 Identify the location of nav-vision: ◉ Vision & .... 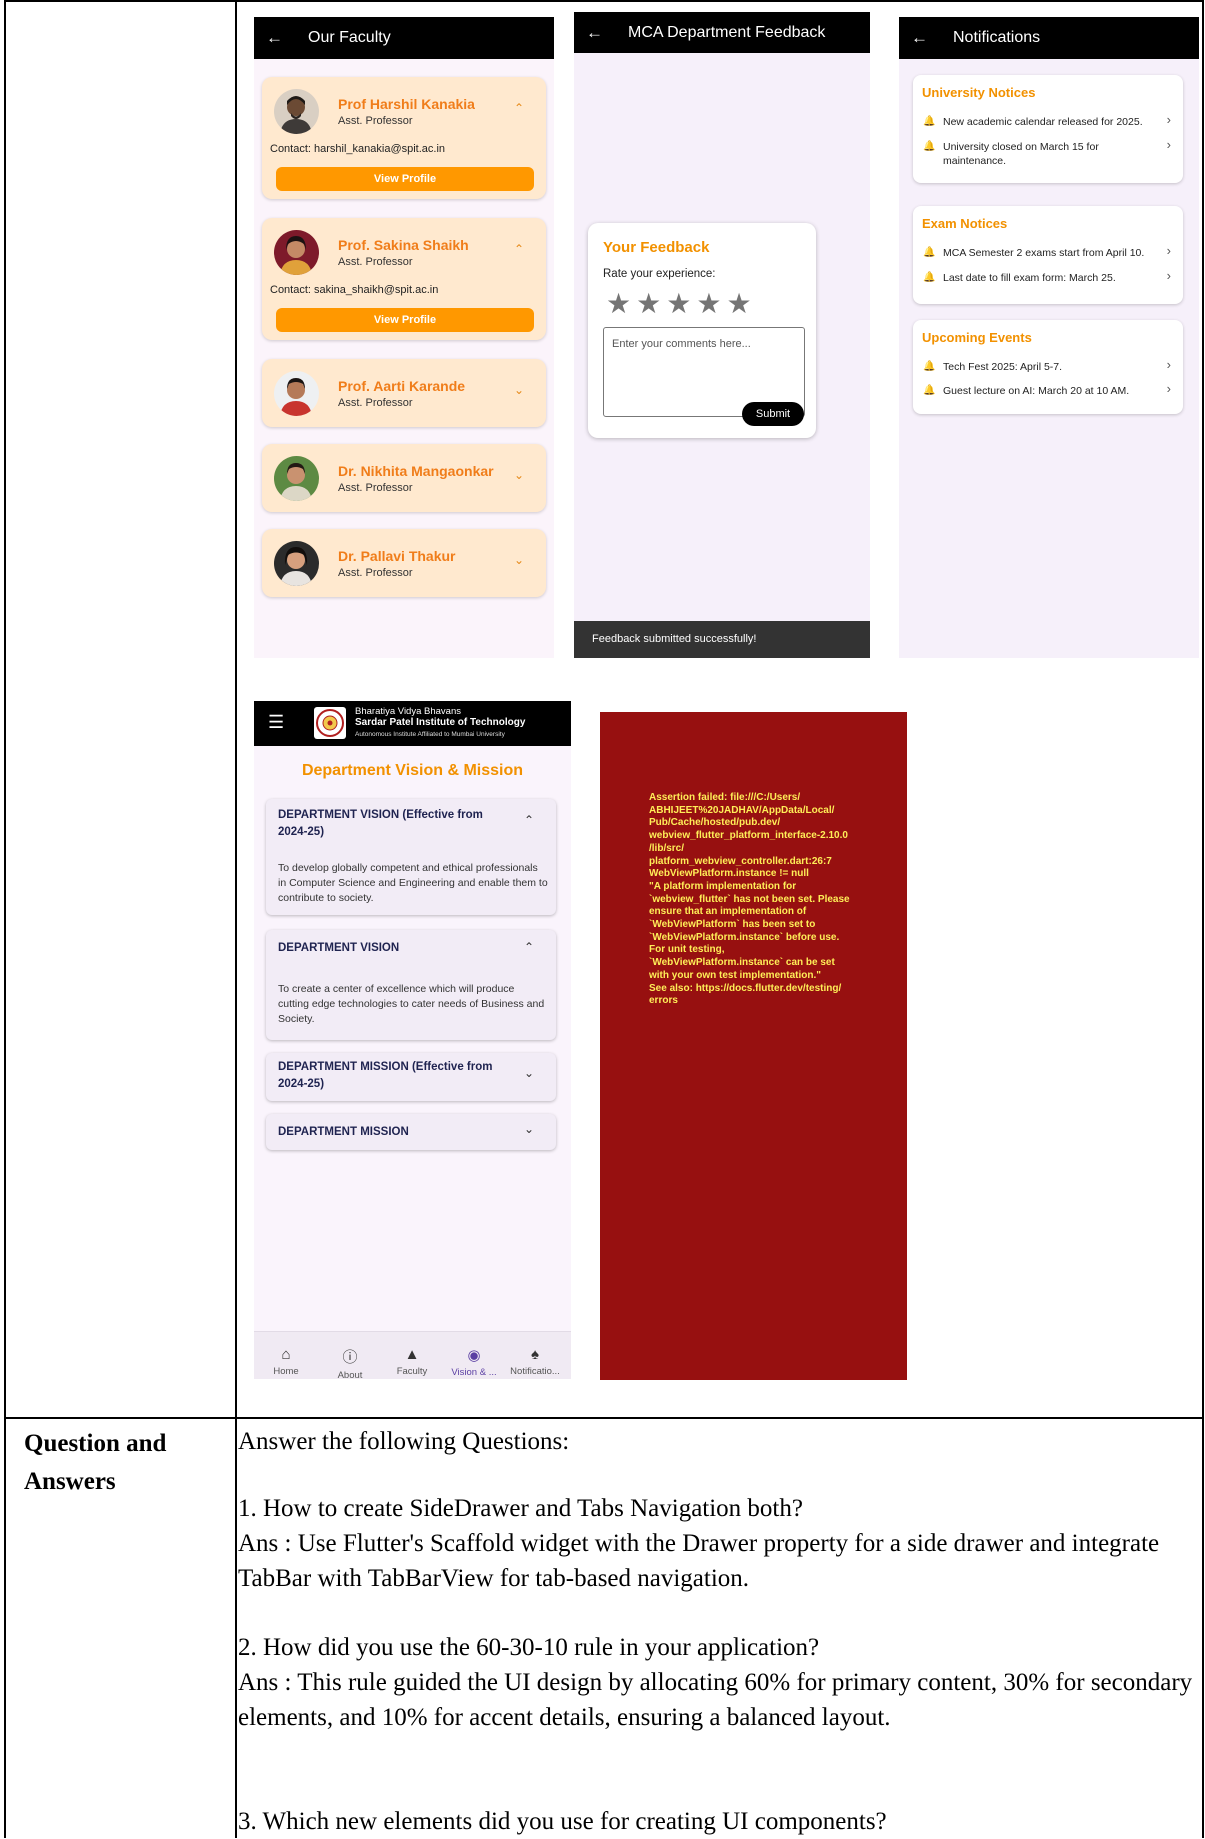
(474, 1362).